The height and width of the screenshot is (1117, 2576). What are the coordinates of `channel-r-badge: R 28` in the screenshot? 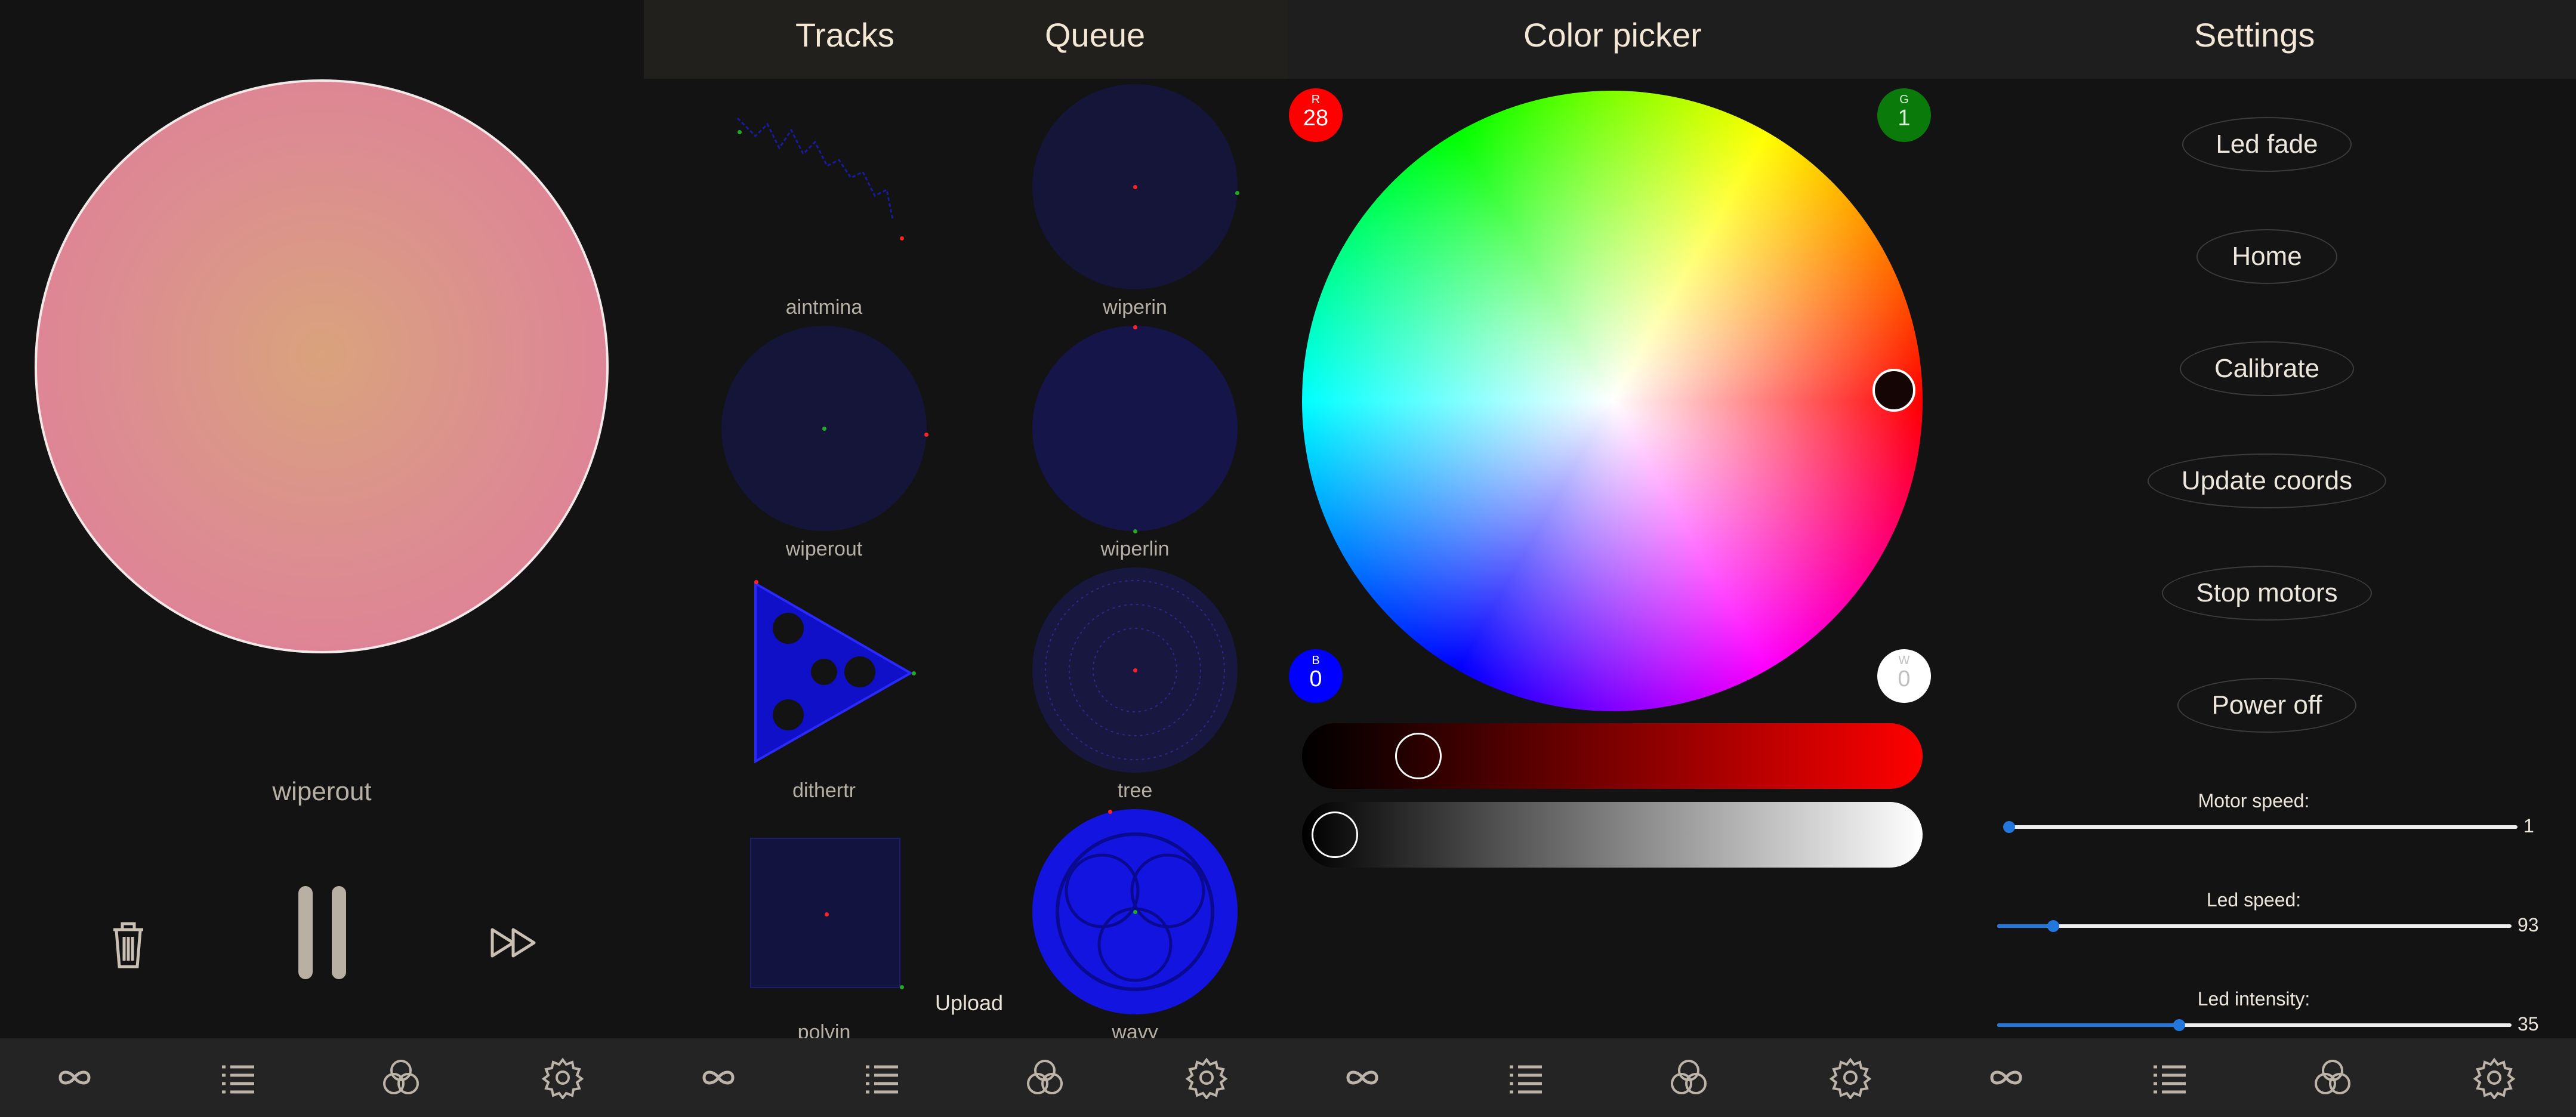 It's located at (1316, 115).